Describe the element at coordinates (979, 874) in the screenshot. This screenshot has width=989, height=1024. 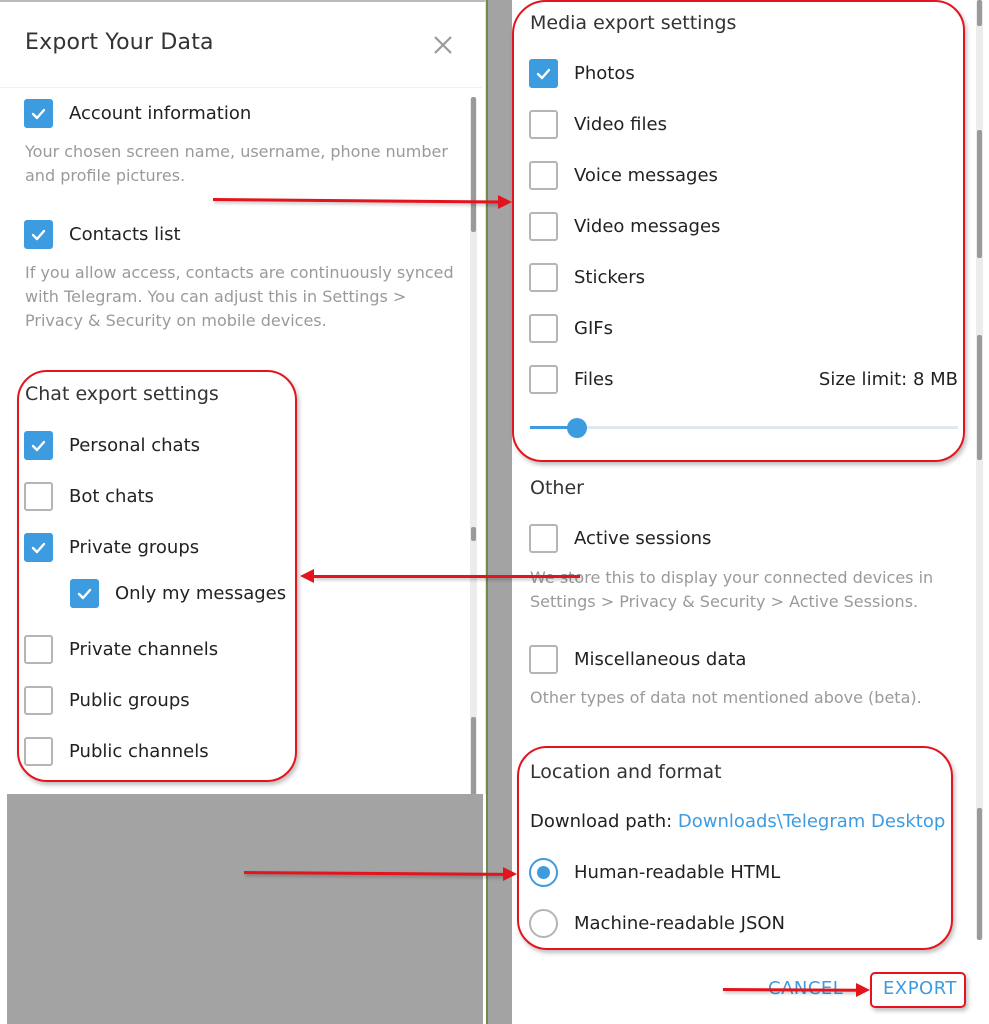
I see `right-scrollbar-thumb-bottom` at that location.